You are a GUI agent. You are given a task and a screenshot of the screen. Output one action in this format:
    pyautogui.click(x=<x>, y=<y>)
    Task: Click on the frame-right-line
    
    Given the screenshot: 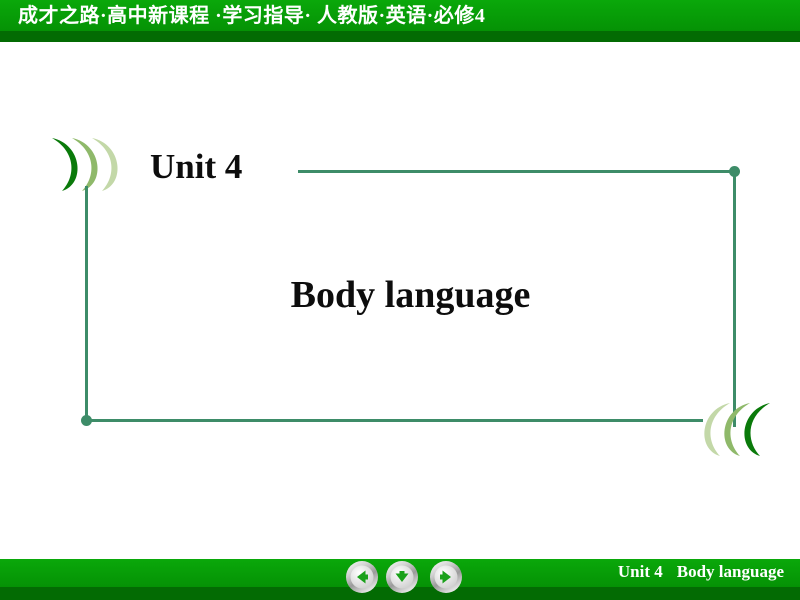 What is the action you would take?
    pyautogui.click(x=734, y=298)
    